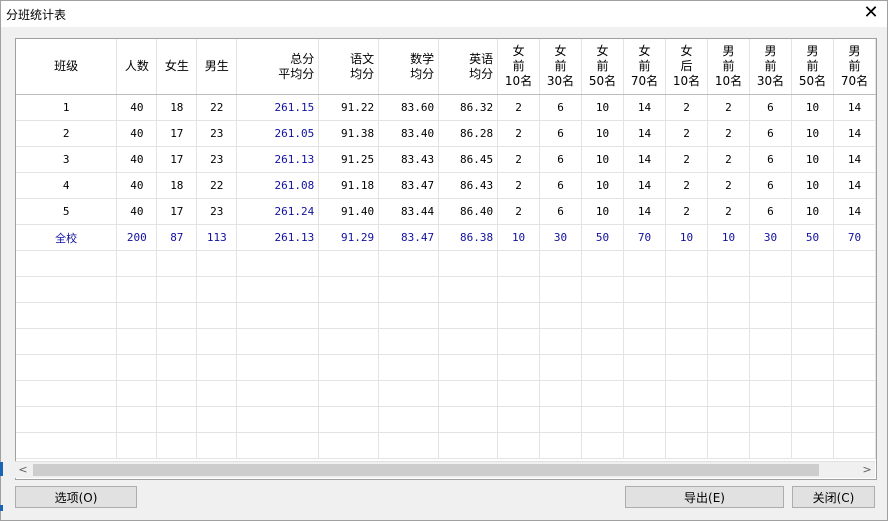 This screenshot has width=888, height=521. What do you see at coordinates (704, 497) in the screenshot?
I see `export-button: 导出(E)` at bounding box center [704, 497].